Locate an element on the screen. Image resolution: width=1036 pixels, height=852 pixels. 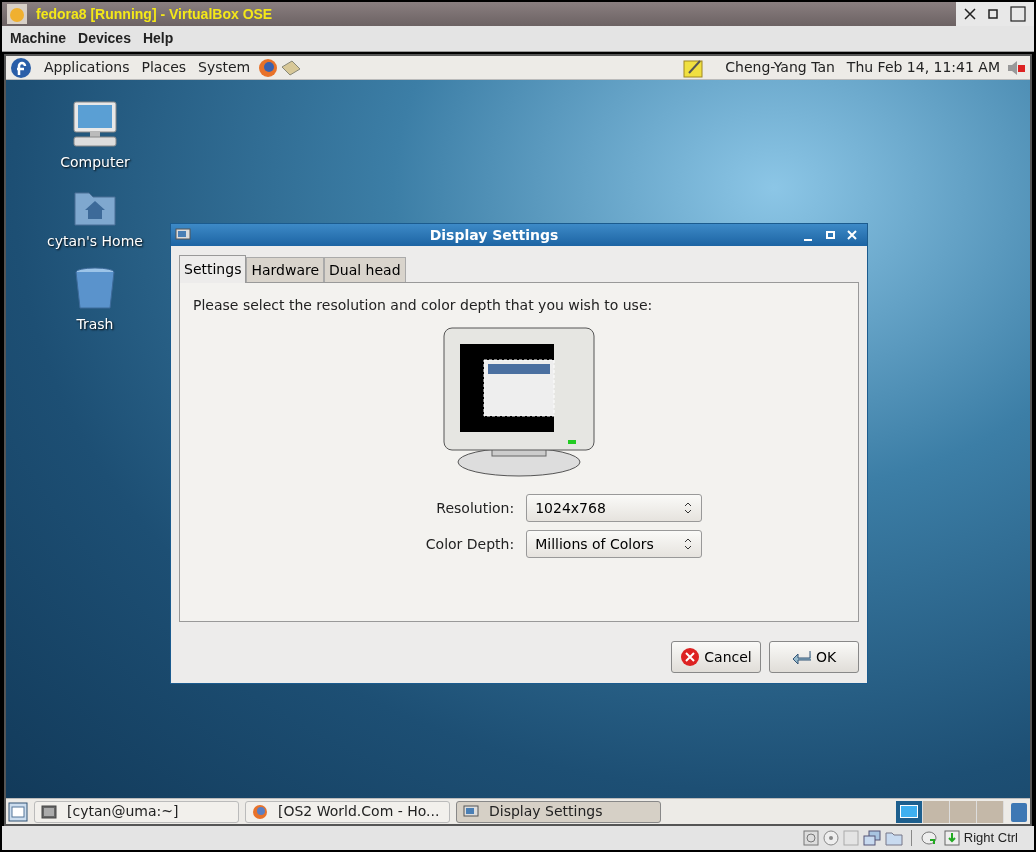
notepad-icon is located at coordinates (694, 67).